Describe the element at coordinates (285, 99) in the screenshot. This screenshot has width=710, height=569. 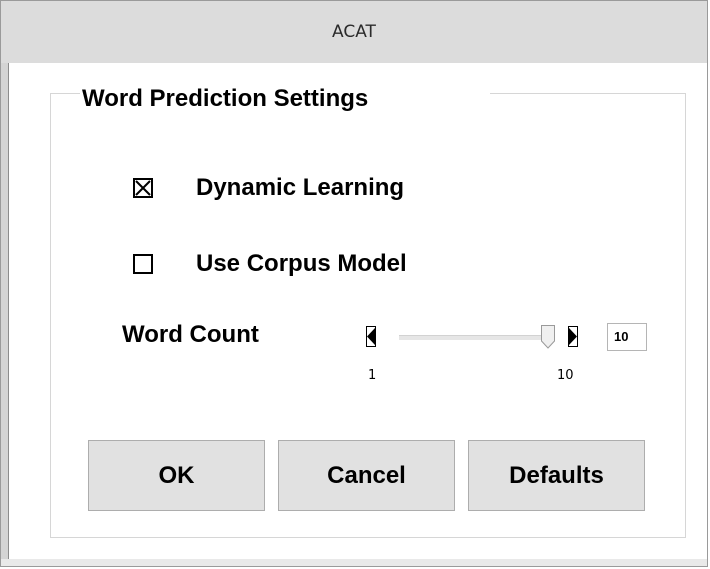
I see `group-title: Word Prediction Settings` at that location.